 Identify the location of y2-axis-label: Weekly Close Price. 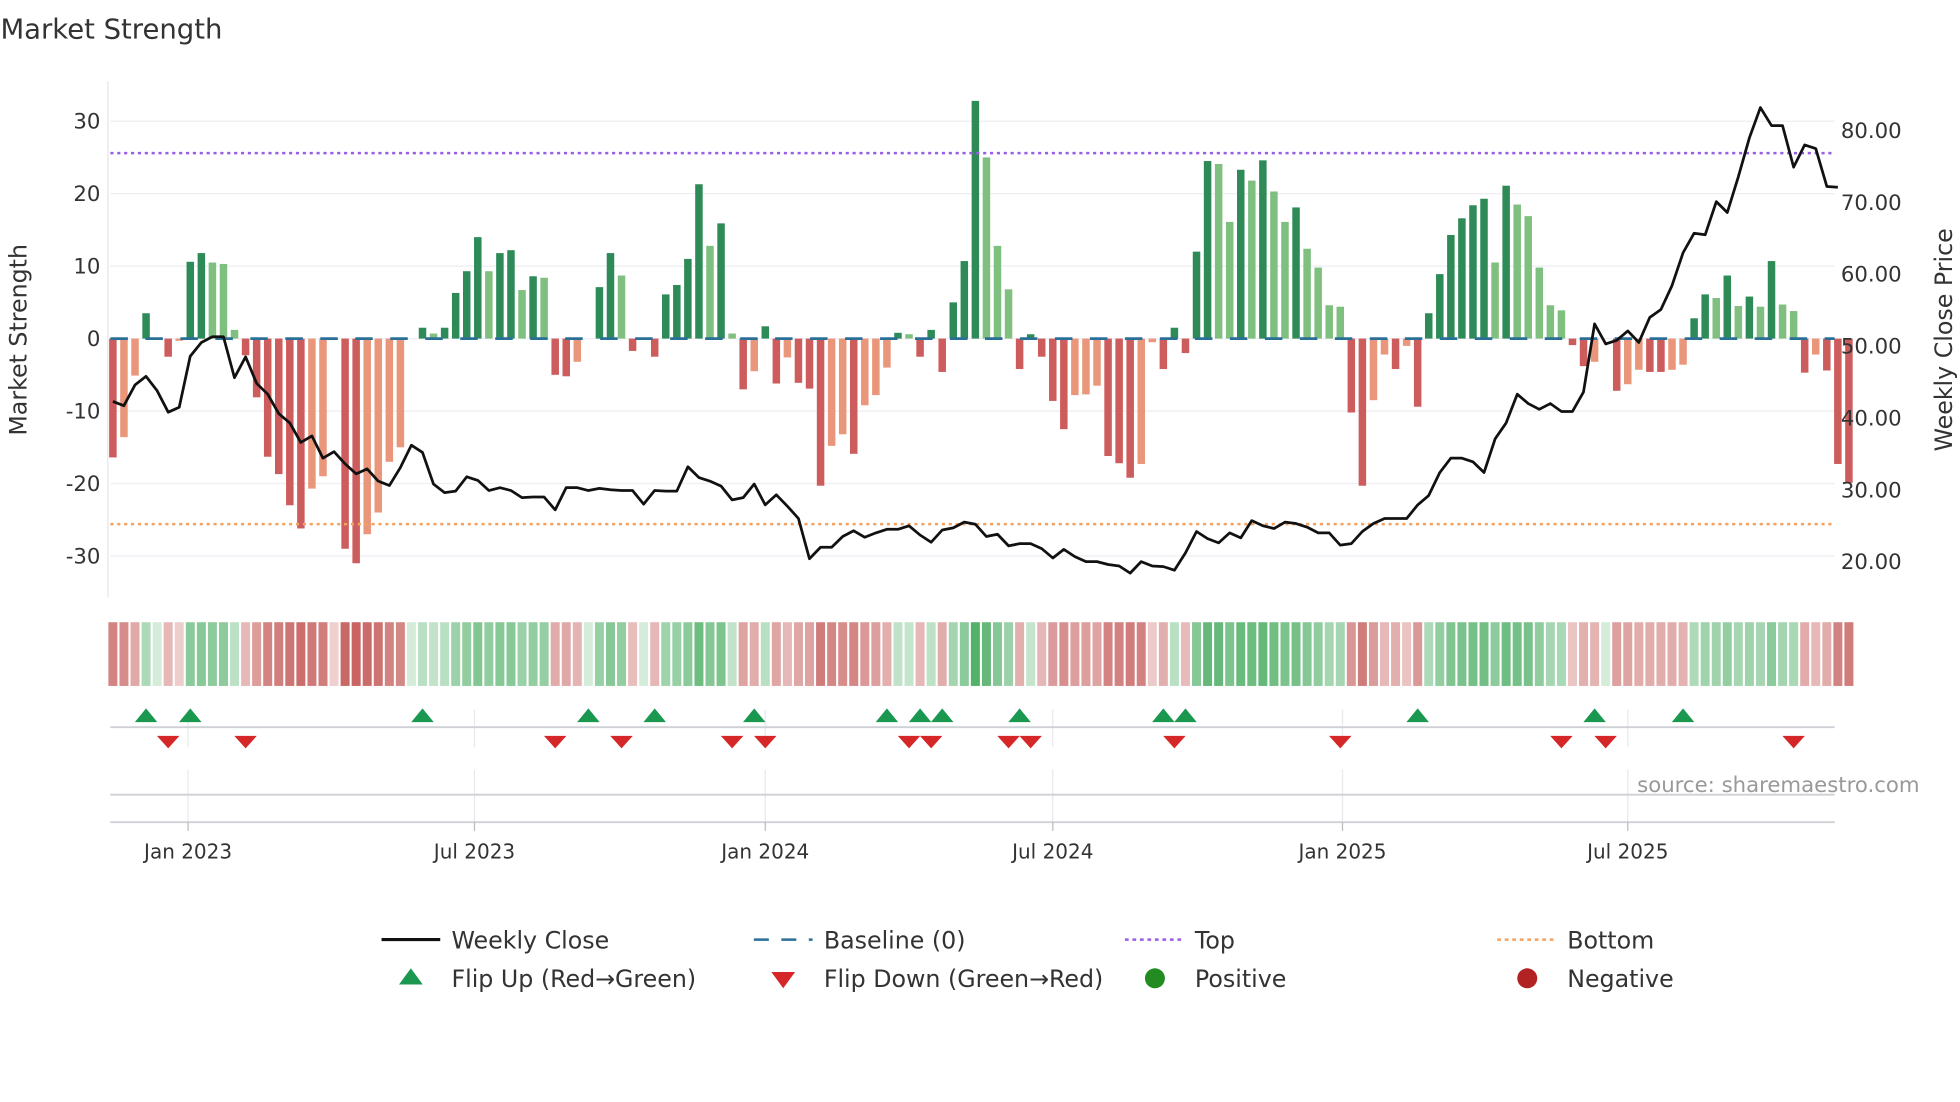
(1944, 339).